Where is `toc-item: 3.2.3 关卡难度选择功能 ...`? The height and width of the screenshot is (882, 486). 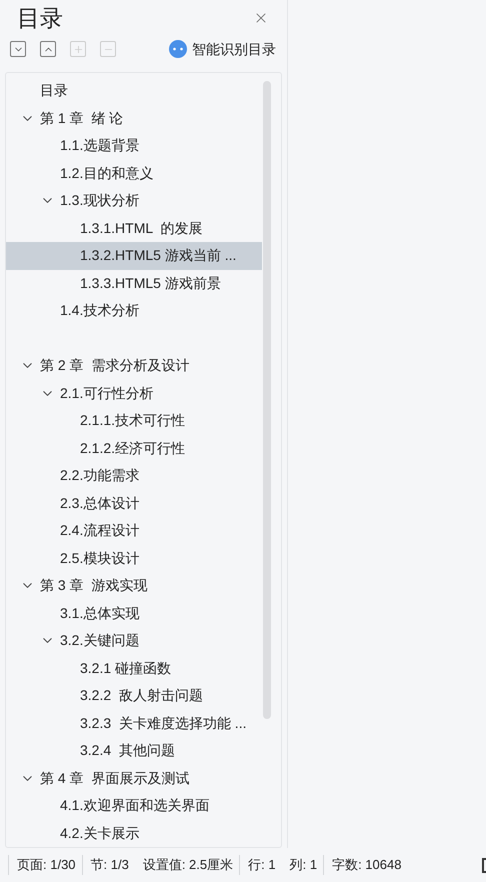 toc-item: 3.2.3 关卡难度选择功能 ... is located at coordinates (134, 723).